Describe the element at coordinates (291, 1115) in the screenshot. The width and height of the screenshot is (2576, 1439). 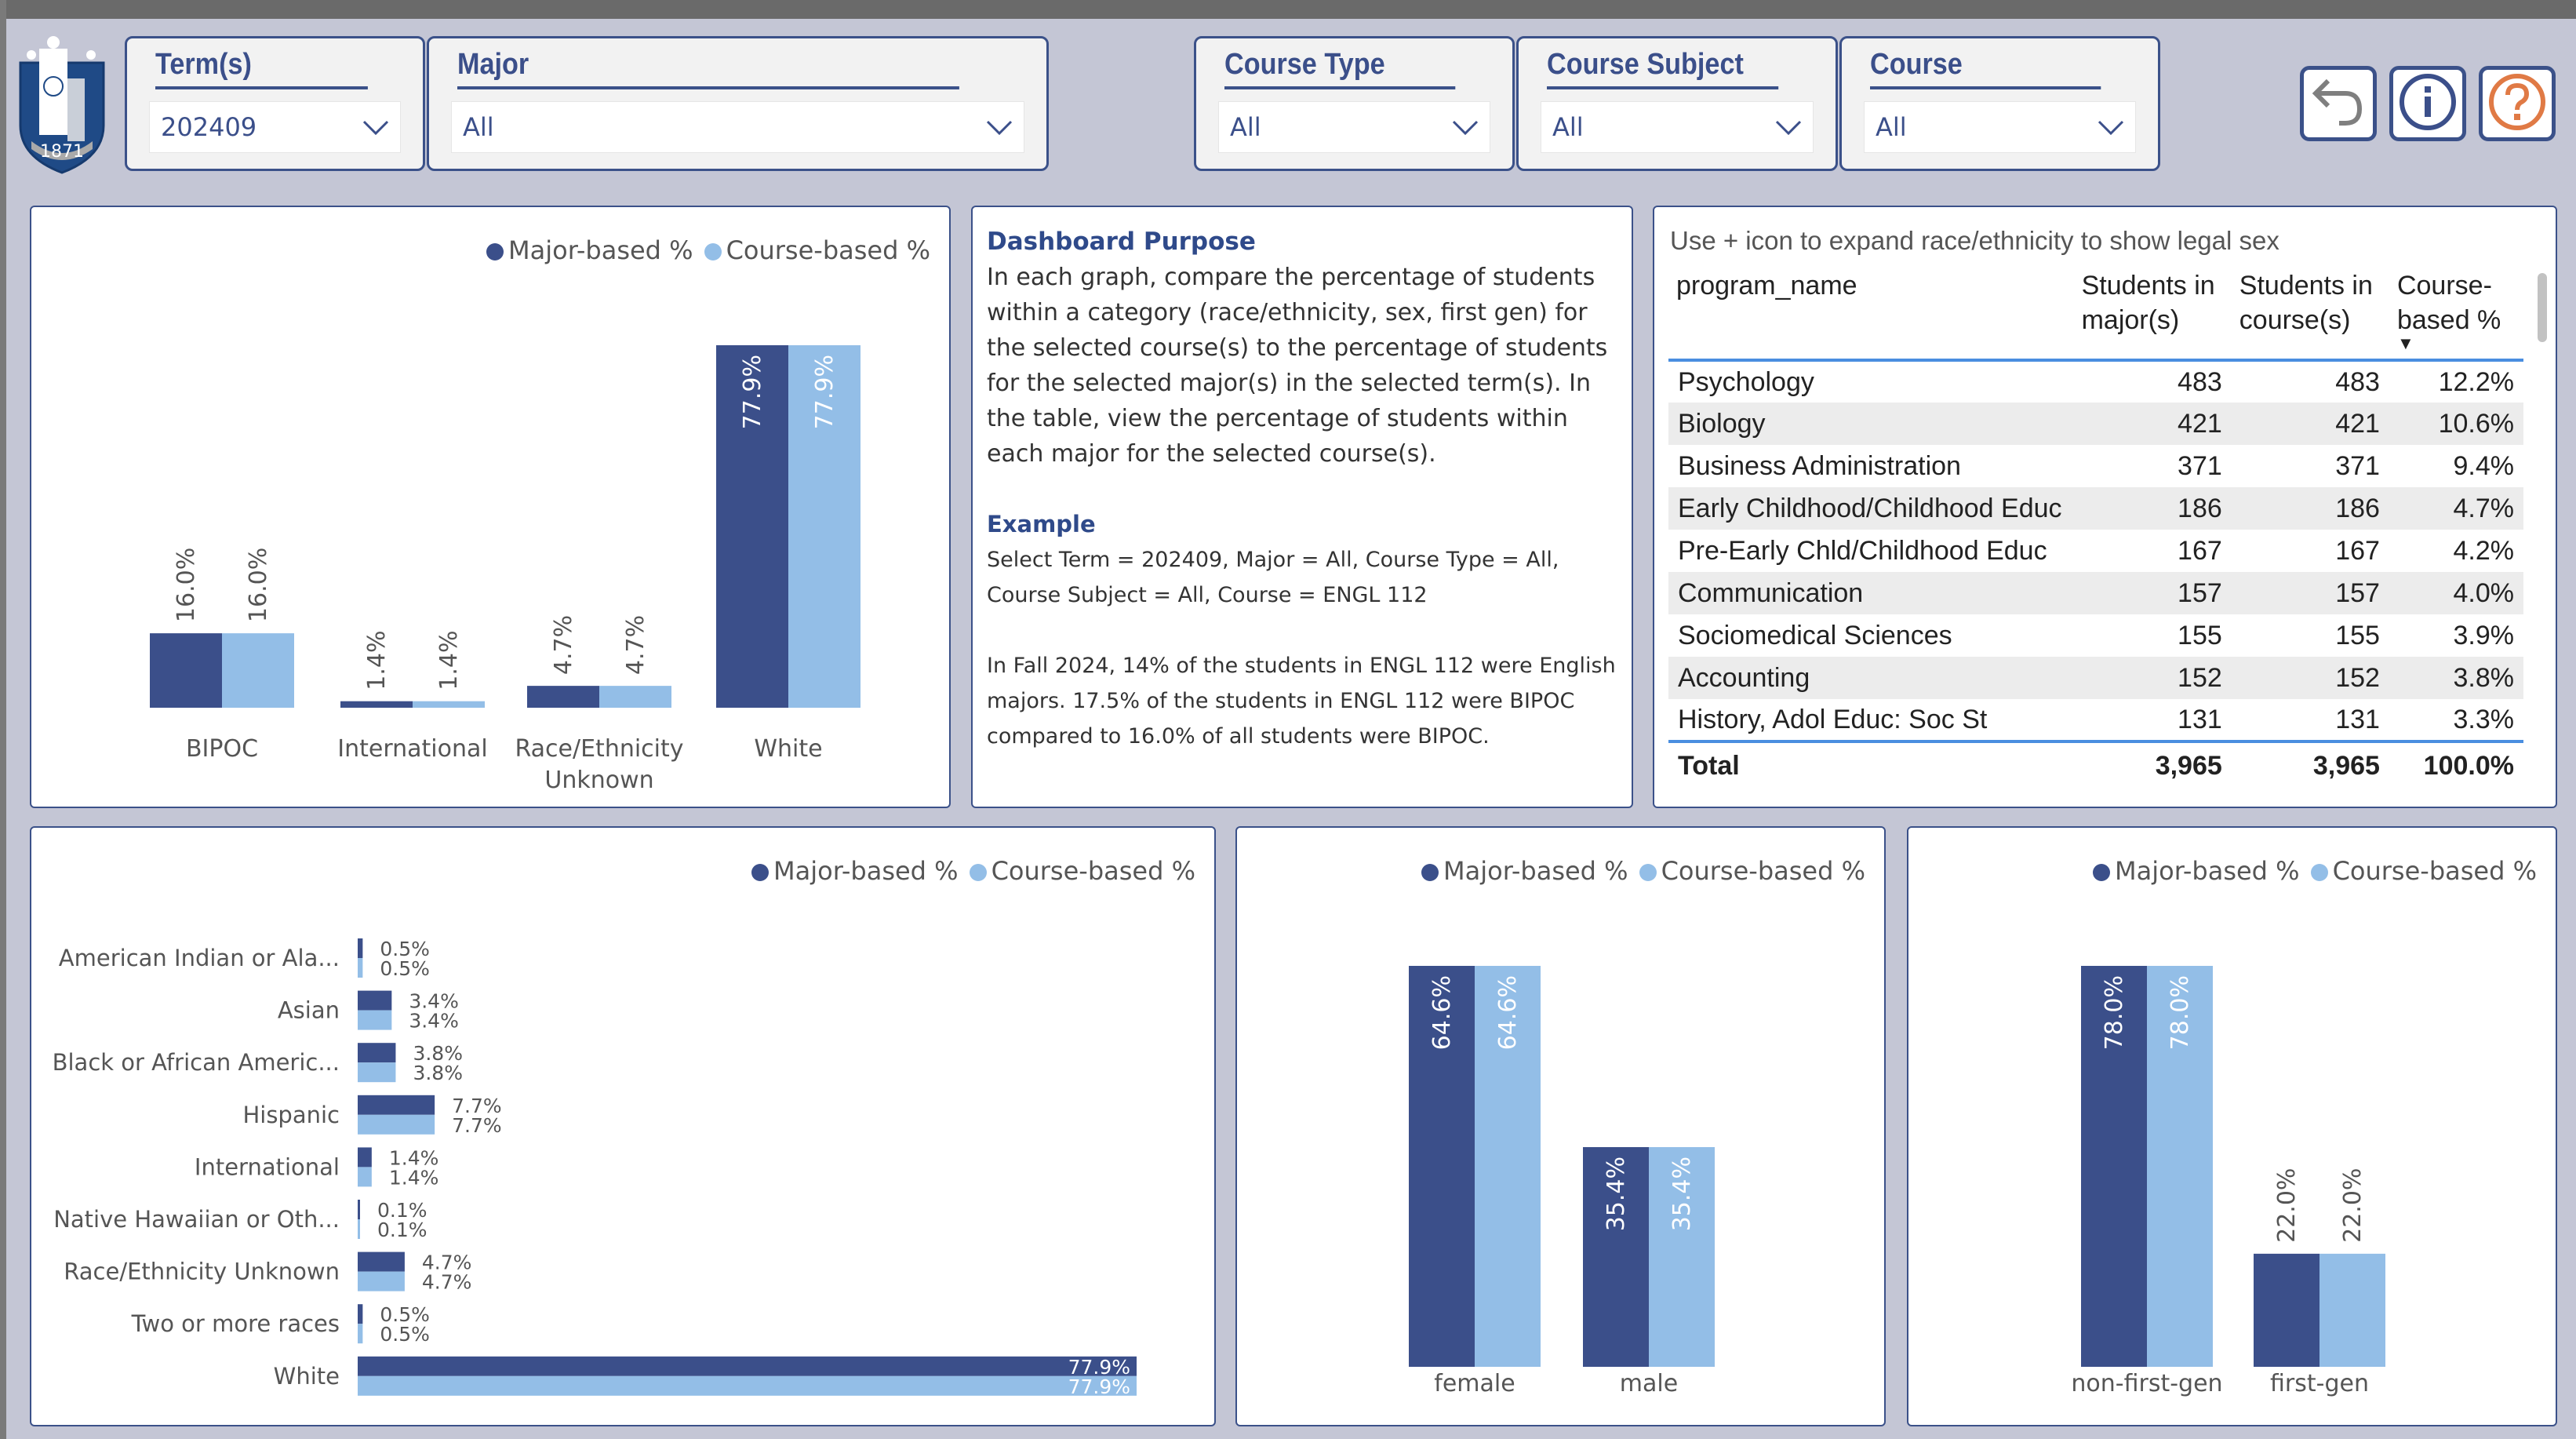
I see `category-label: Hispanic` at that location.